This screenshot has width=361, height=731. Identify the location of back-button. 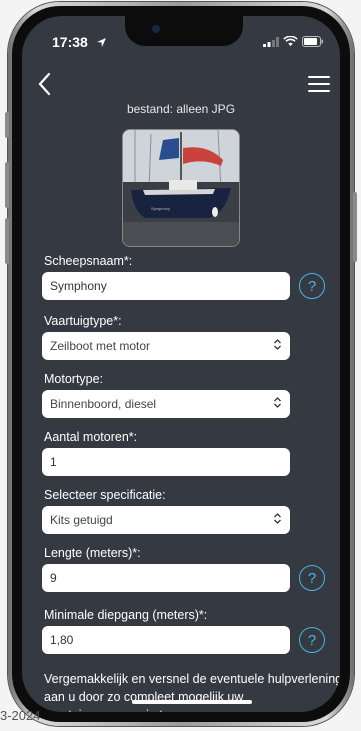
(48, 84).